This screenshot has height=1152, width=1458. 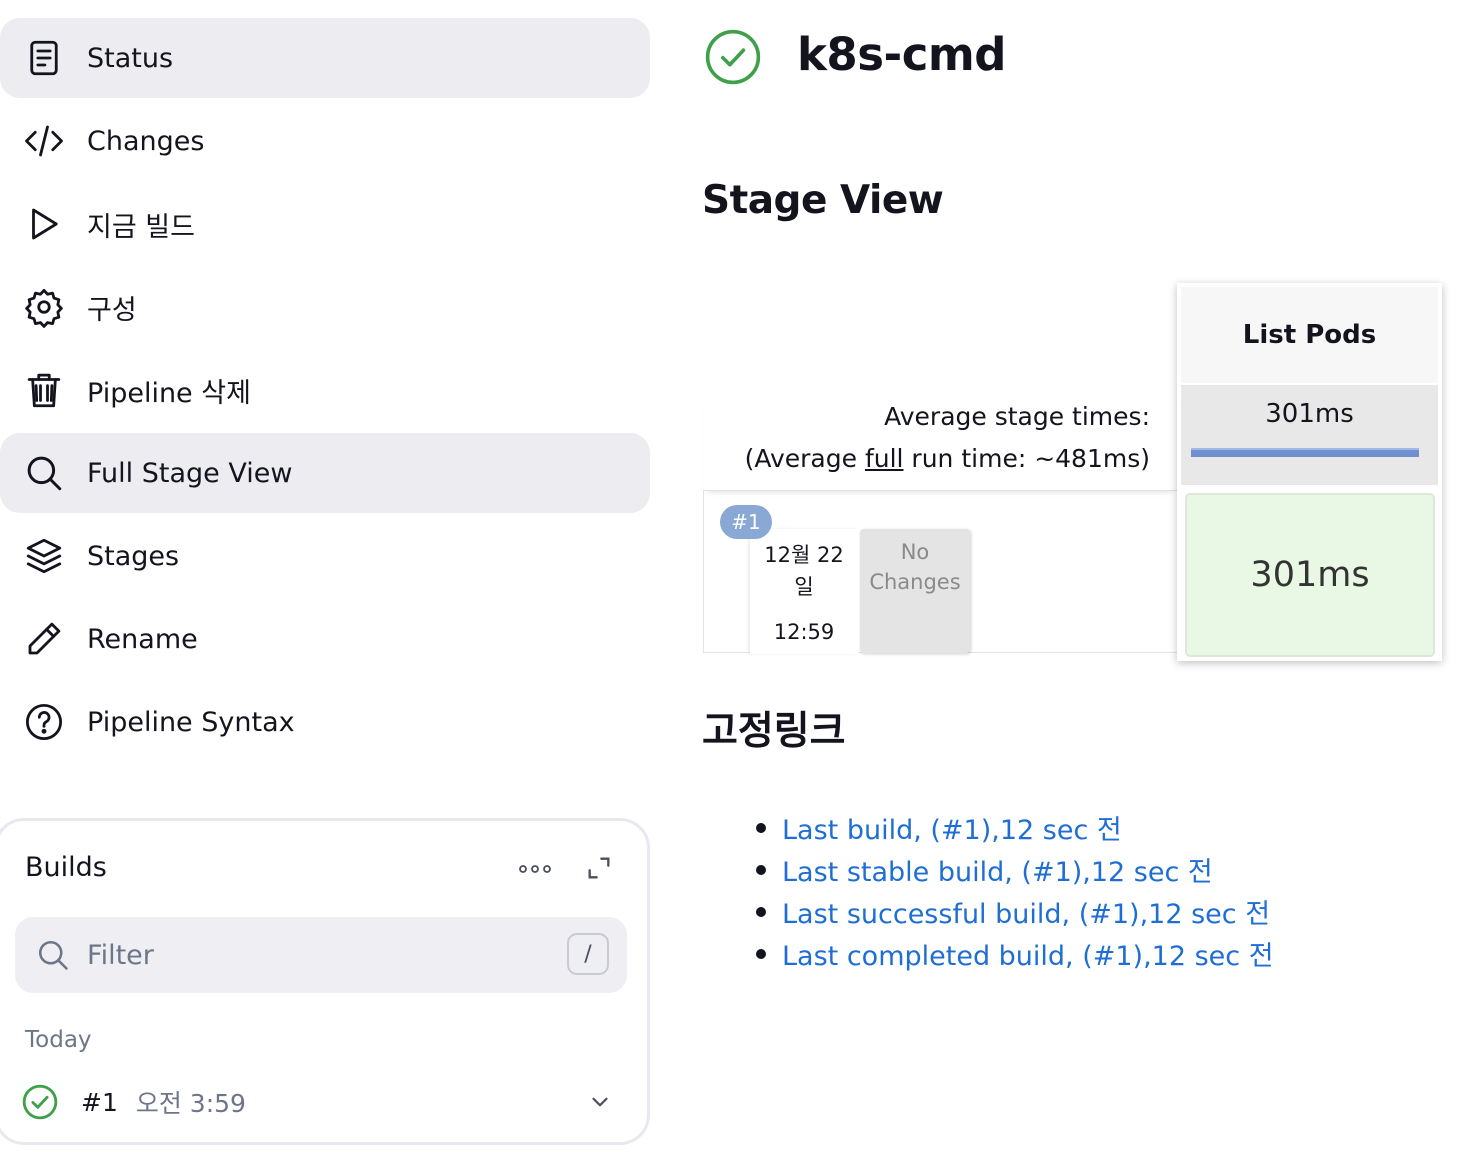 I want to click on sidebar-item-full-stage-view: Full Stage View, so click(x=325, y=473).